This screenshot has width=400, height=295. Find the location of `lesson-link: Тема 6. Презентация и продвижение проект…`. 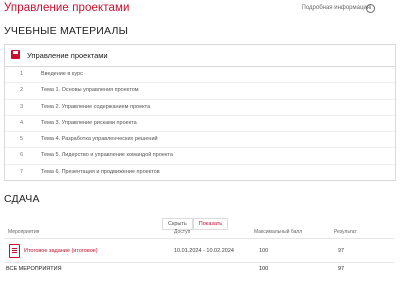

lesson-link: Тема 6. Презентация и продвижение проект… is located at coordinates (100, 172).